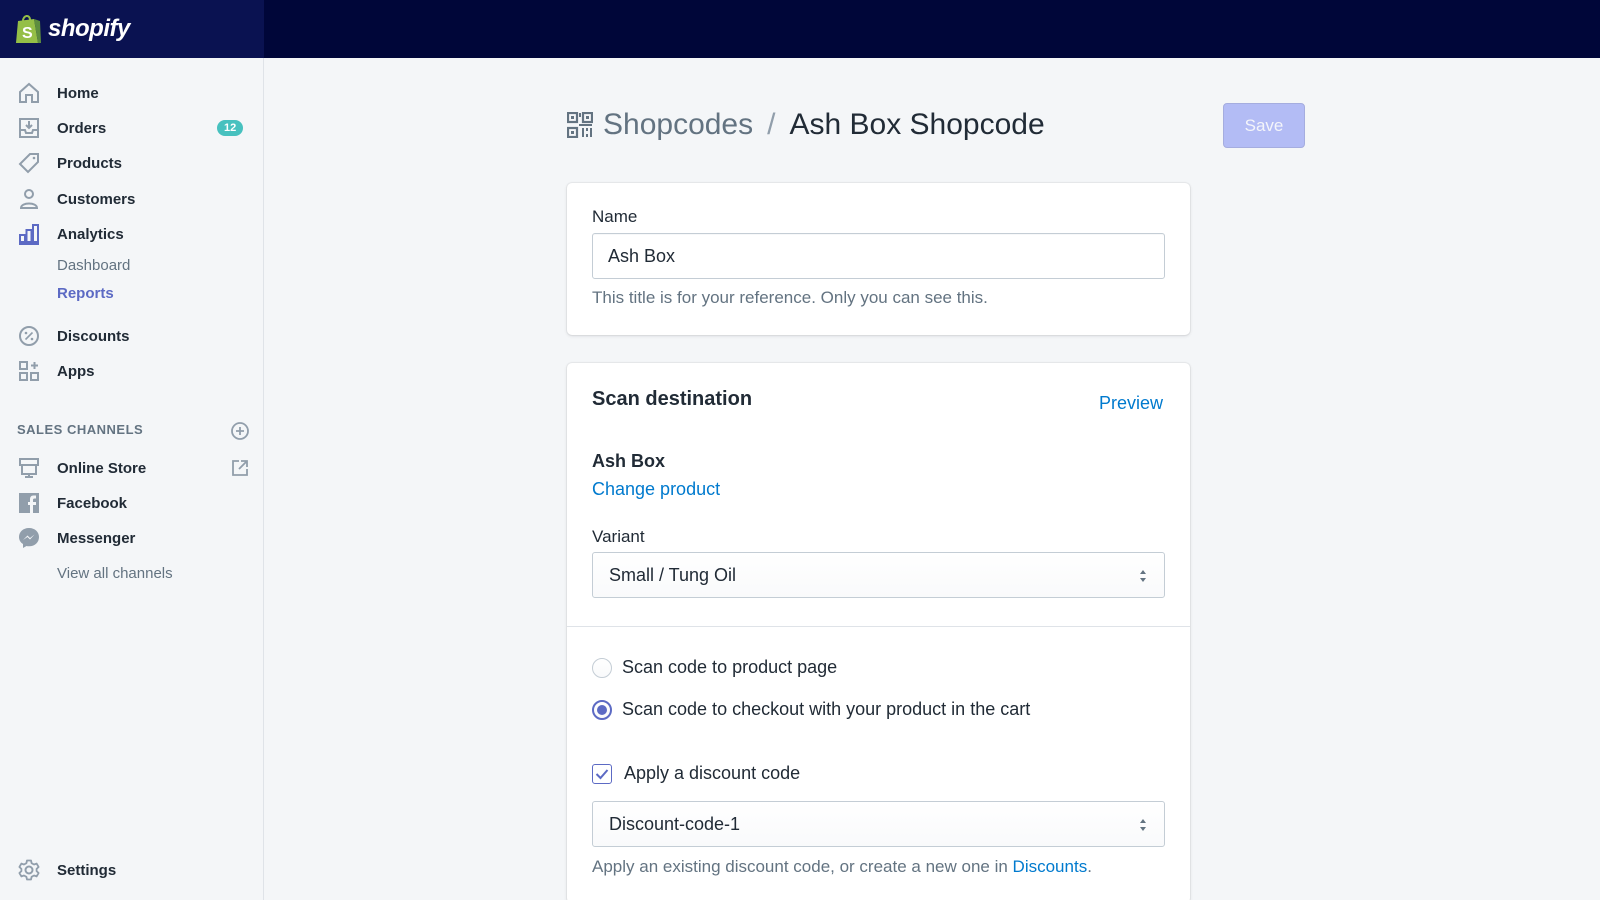 This screenshot has height=900, width=1600. Describe the element at coordinates (678, 125) in the screenshot. I see `breadcrumb-shopcodes: Shopcodes` at that location.